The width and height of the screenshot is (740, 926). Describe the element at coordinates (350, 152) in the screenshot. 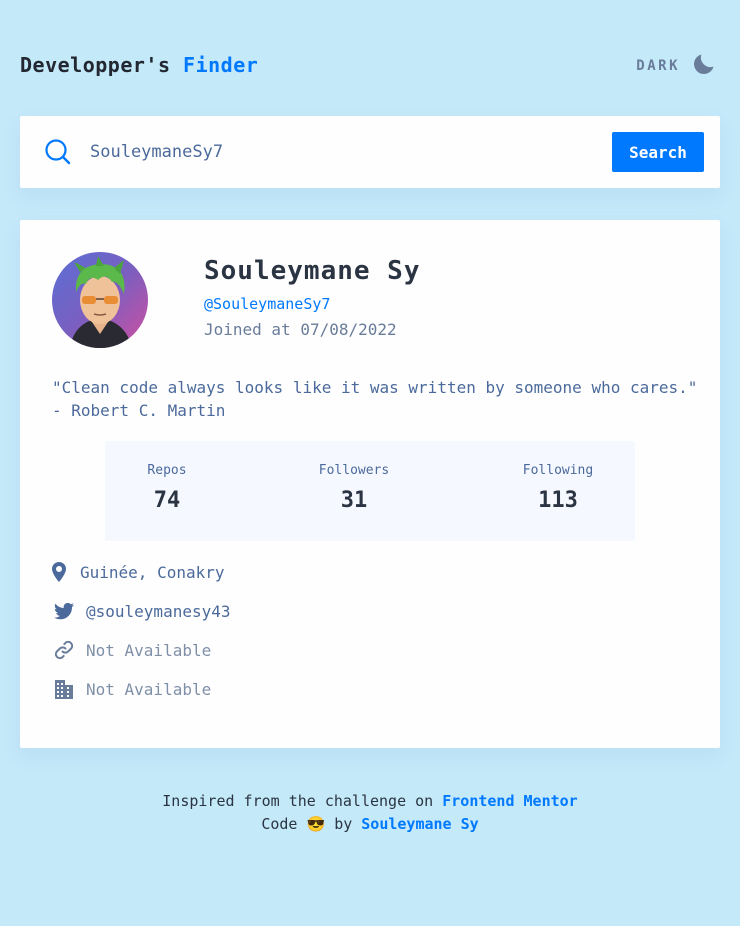

I see `search-input` at that location.